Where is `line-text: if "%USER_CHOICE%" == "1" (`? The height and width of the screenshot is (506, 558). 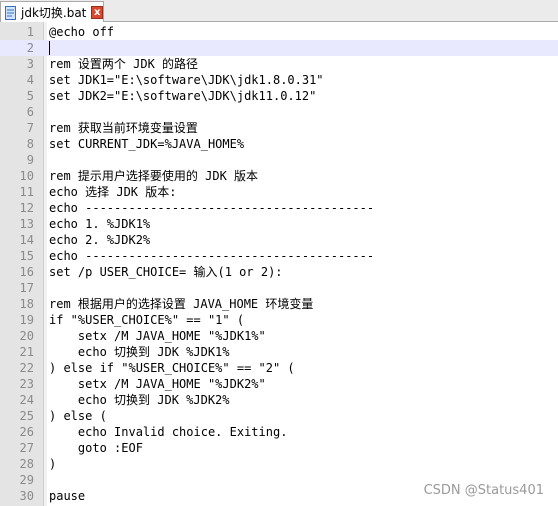
line-text: if "%USER_CHOICE%" == "1" ( is located at coordinates (147, 320).